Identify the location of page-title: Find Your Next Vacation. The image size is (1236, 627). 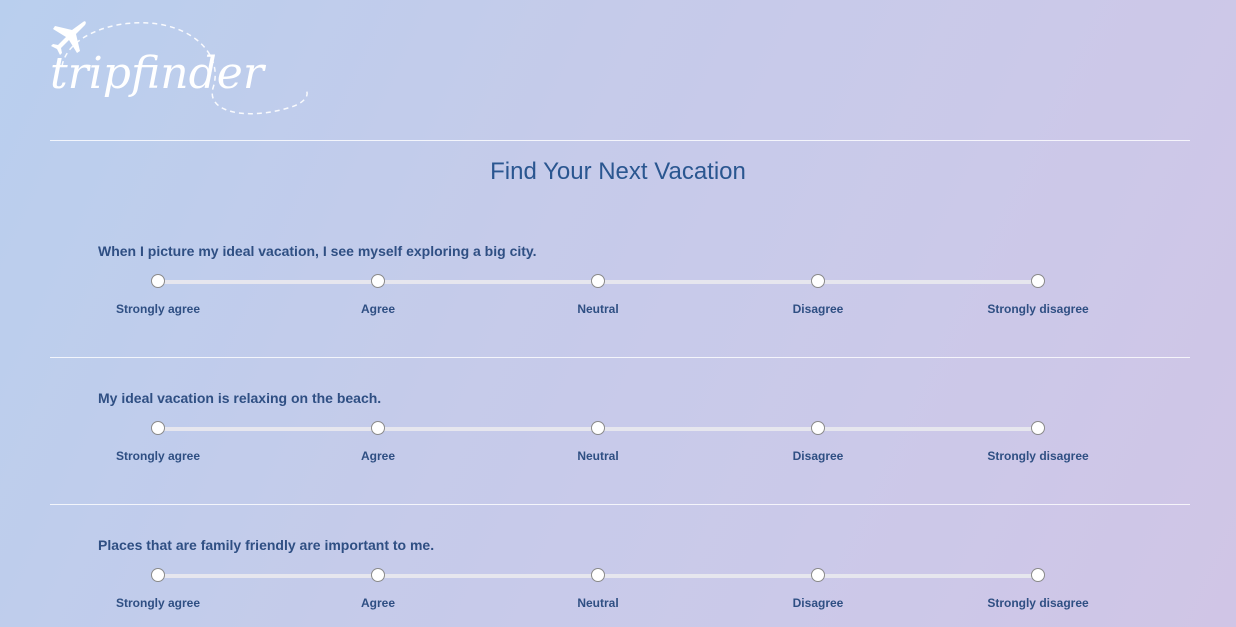
(618, 171).